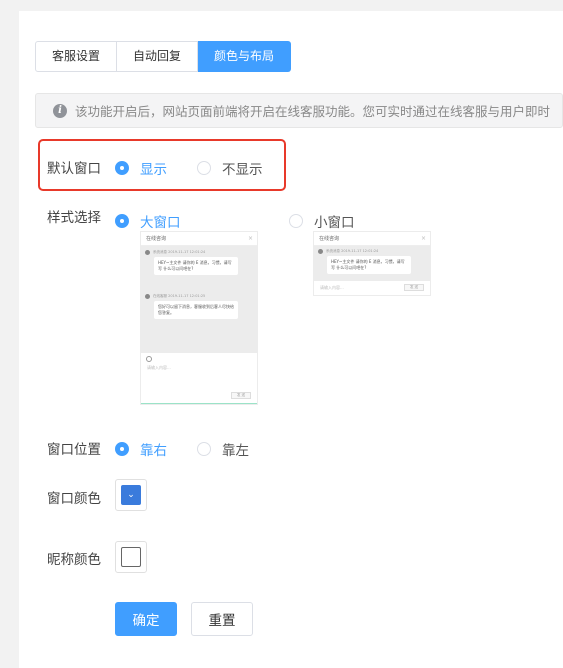 Image resolution: width=563 pixels, height=668 pixels. What do you see at coordinates (74, 499) in the screenshot?
I see `window-color-label: 窗口颜色` at bounding box center [74, 499].